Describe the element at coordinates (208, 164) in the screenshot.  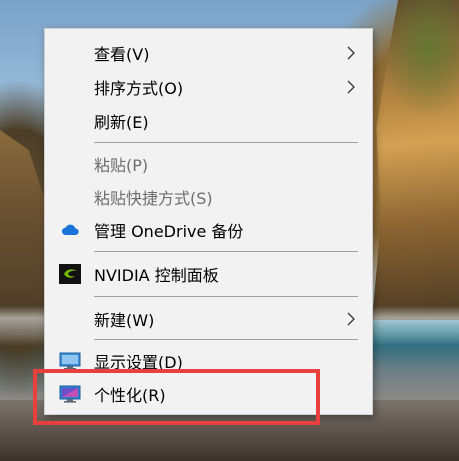
I see `menu-item-paste: 粘贴(P)` at that location.